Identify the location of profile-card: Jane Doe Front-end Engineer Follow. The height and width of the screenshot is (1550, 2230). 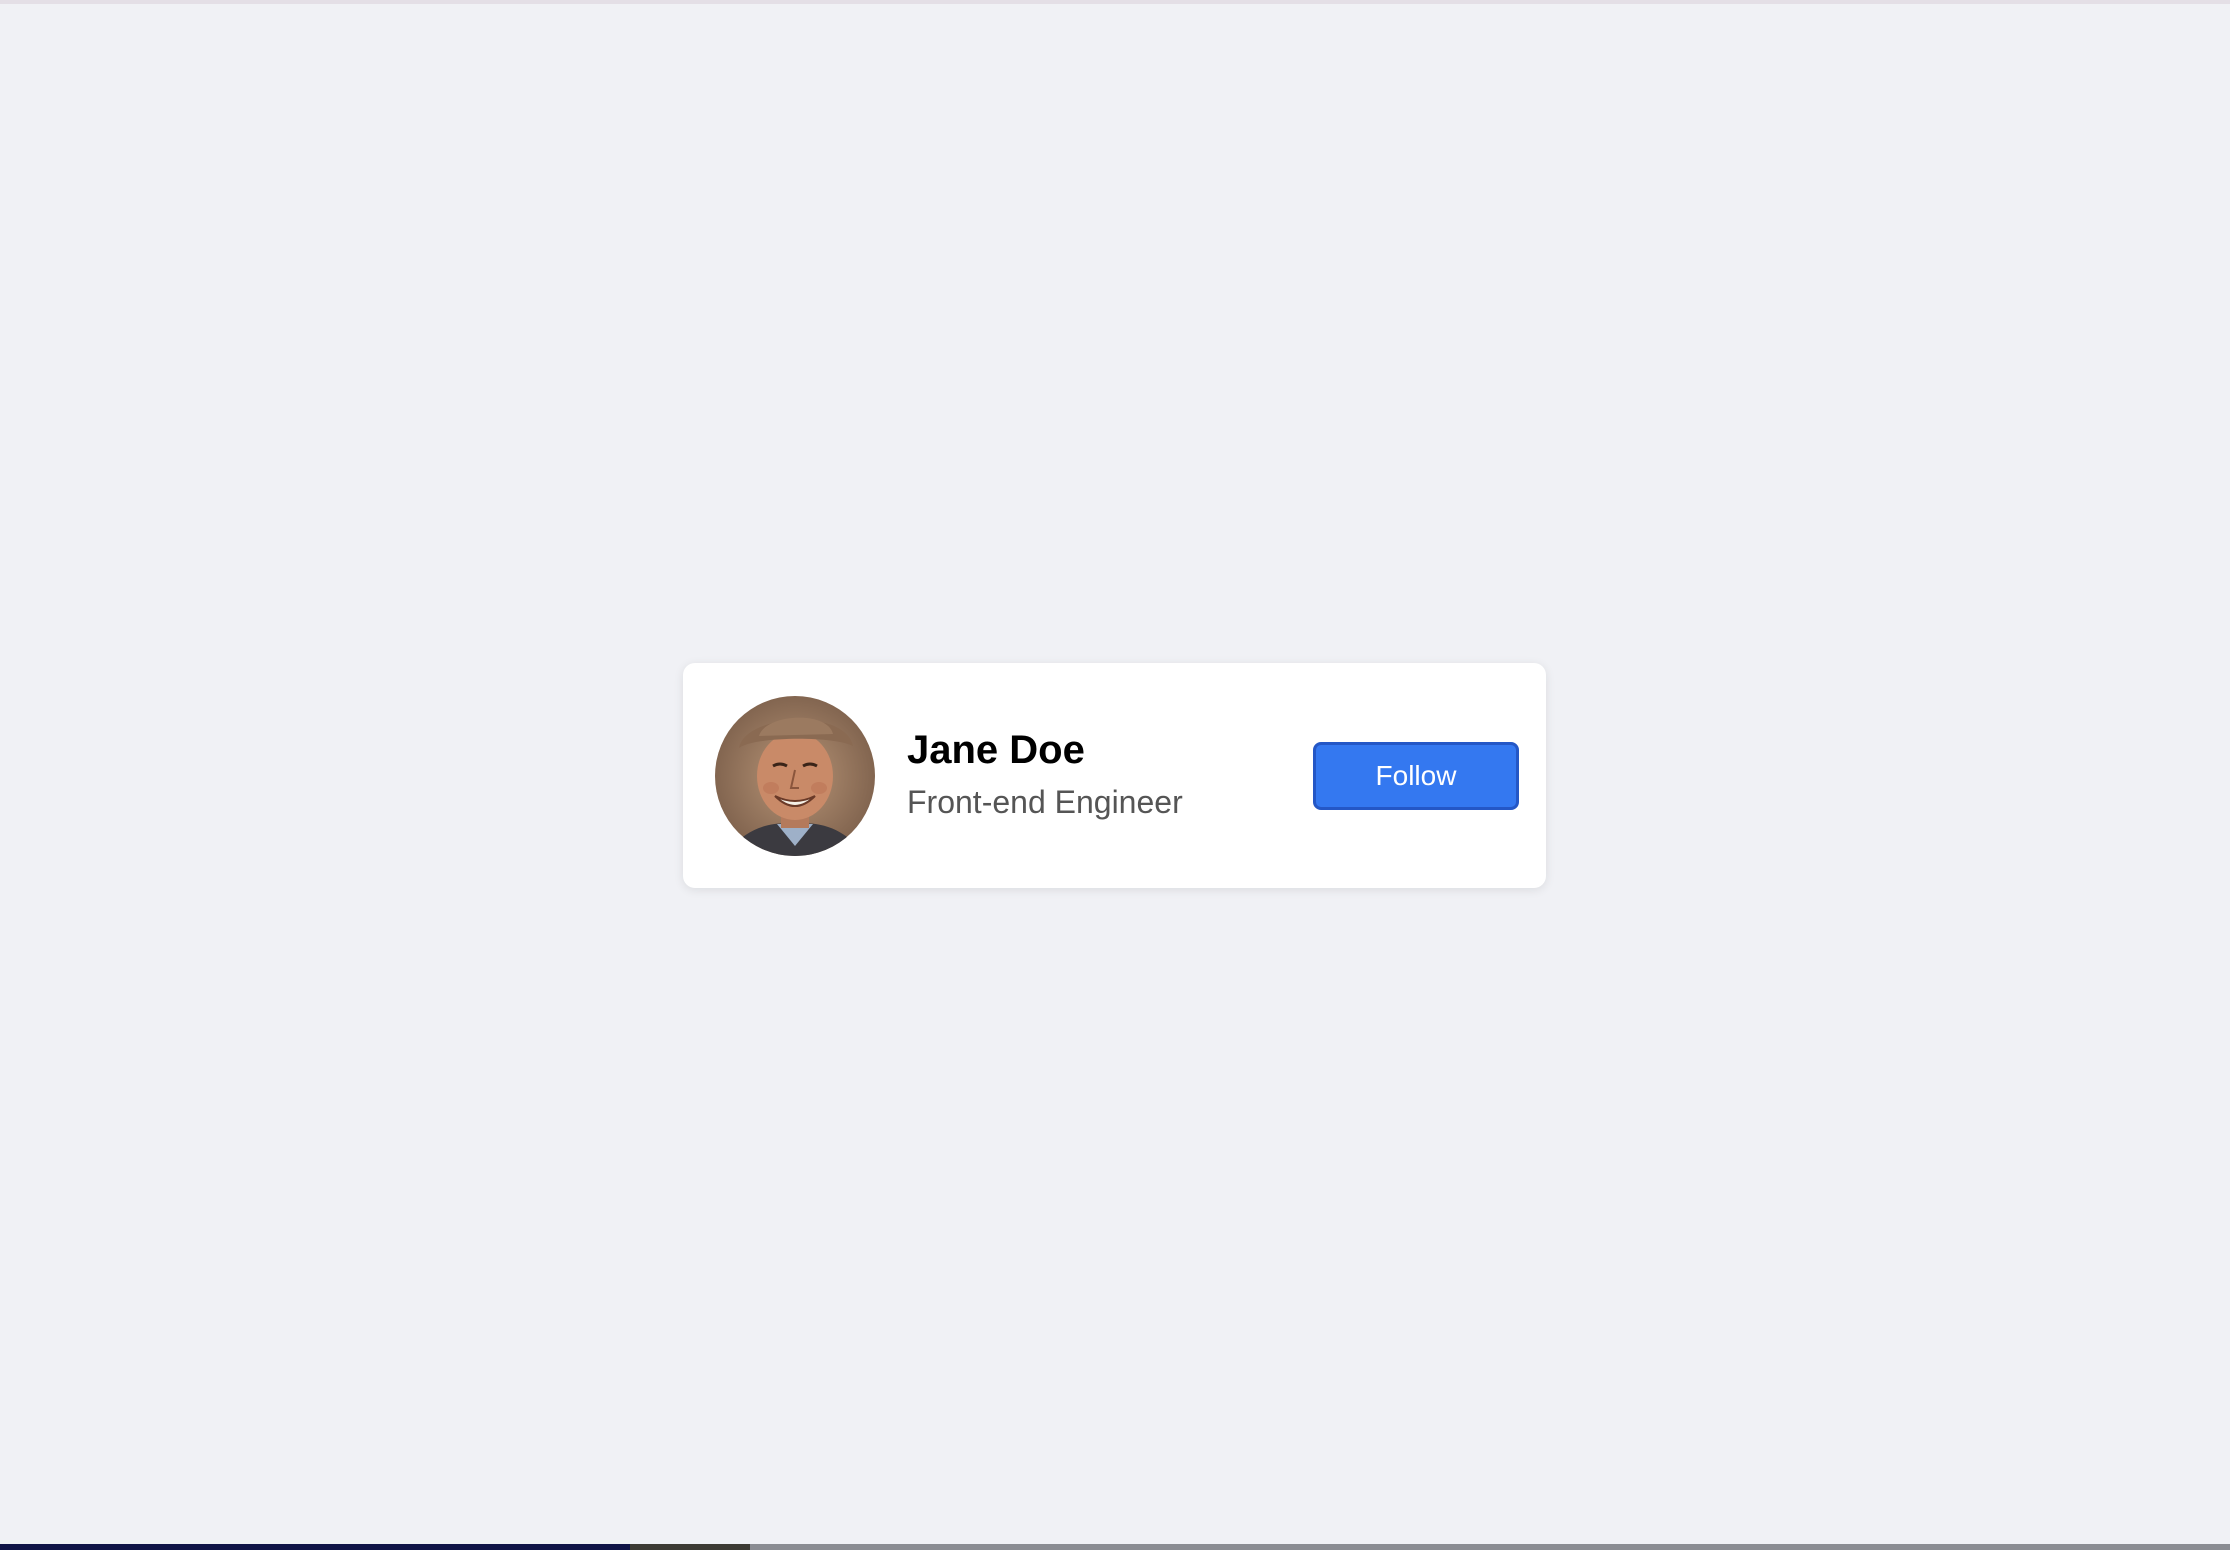
(1114, 775).